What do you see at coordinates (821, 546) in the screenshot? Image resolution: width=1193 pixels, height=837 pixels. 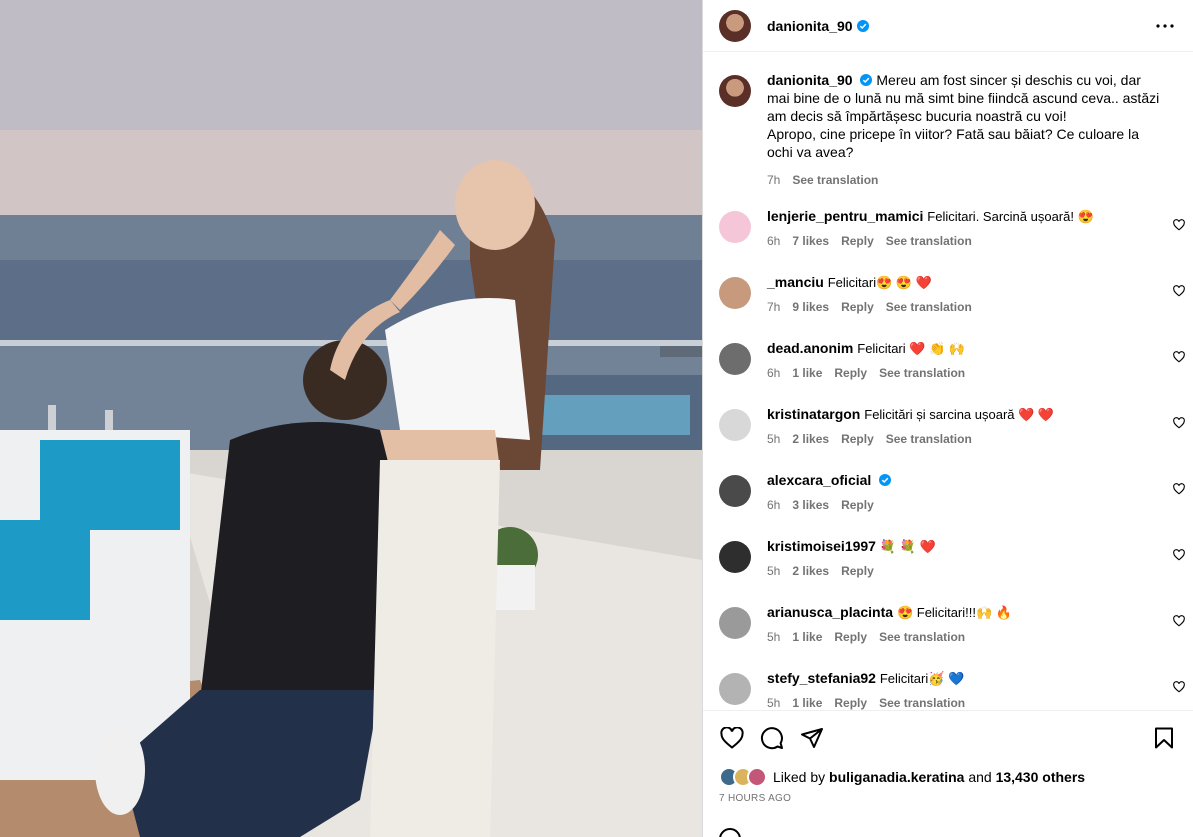 I see `comment-username: kristimoisei1997` at bounding box center [821, 546].